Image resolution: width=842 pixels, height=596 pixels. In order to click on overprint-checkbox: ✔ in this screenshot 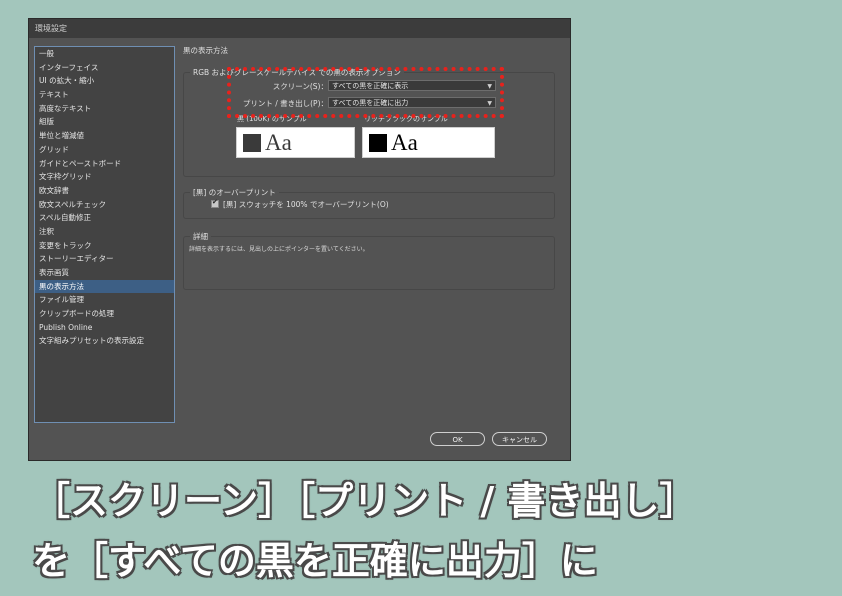, I will do `click(215, 203)`.